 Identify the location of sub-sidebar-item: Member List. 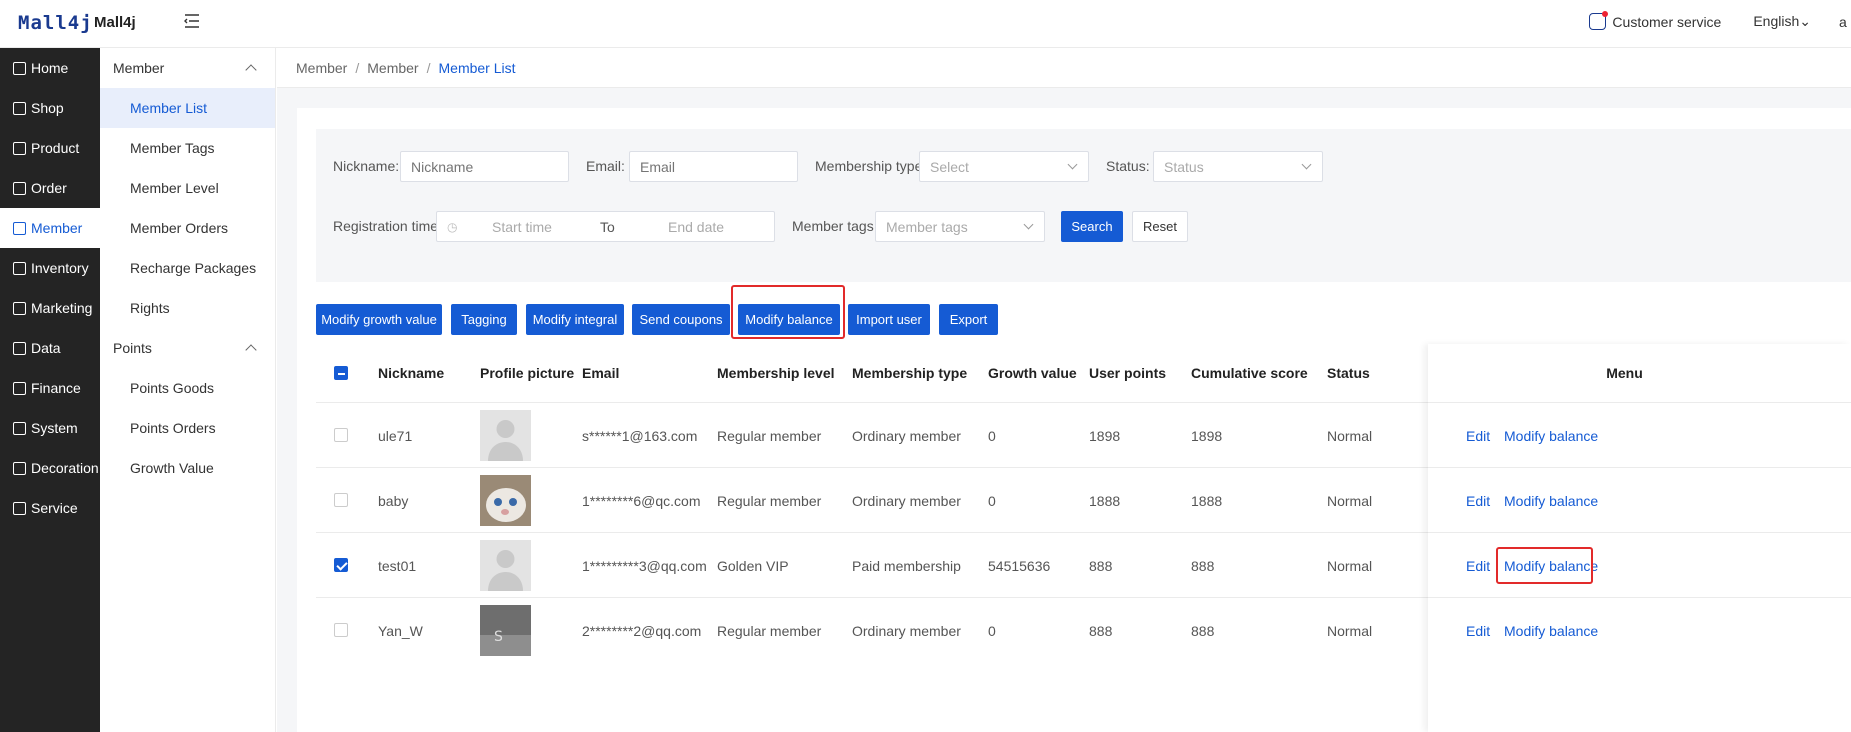
(187, 108).